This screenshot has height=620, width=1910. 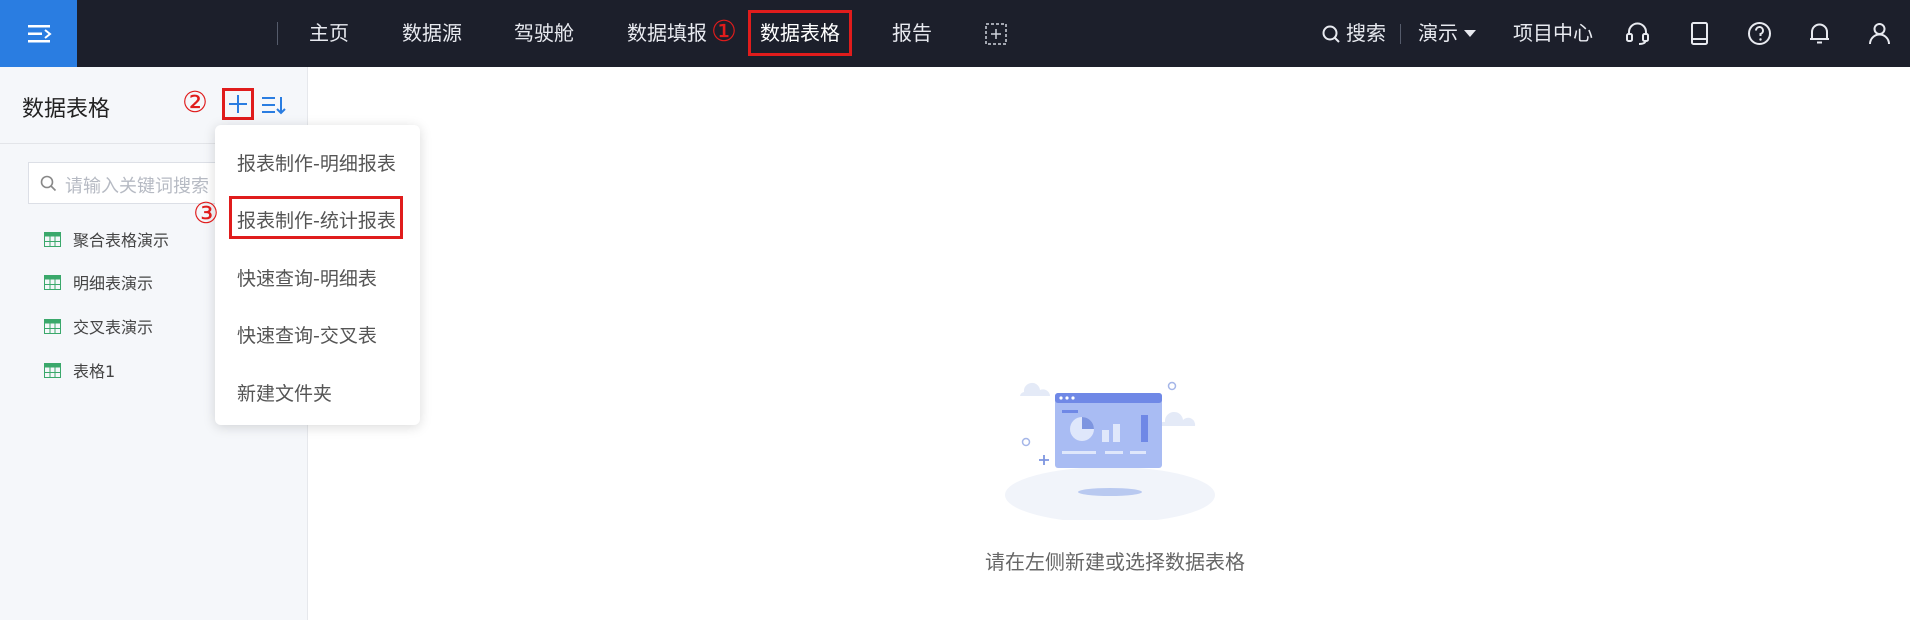 I want to click on add-button, so click(x=238, y=104).